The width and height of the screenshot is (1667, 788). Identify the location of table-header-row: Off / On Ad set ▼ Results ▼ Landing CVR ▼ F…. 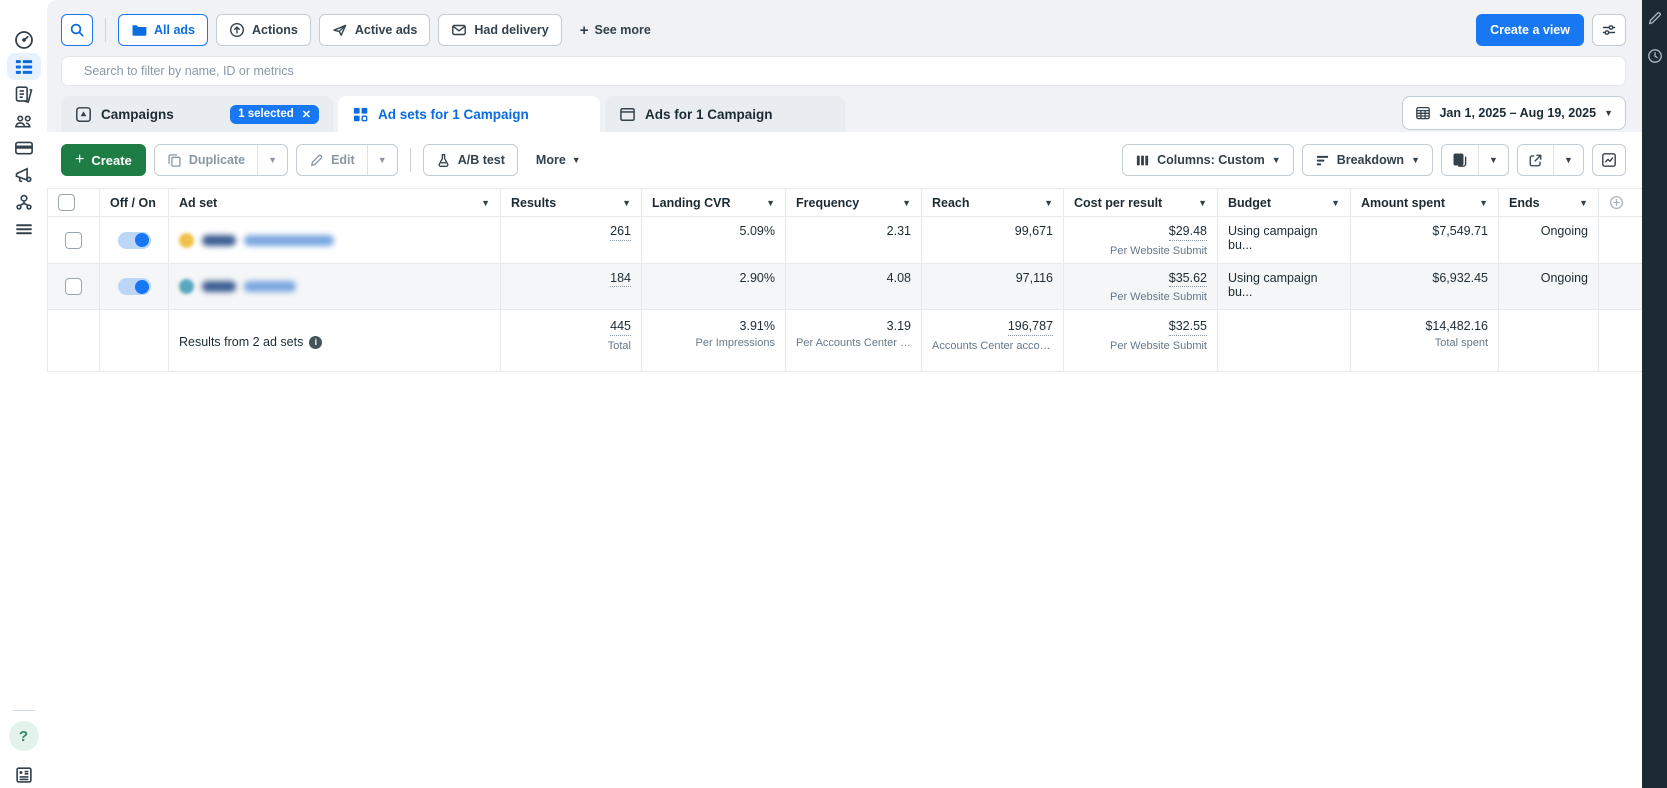
(844, 202).